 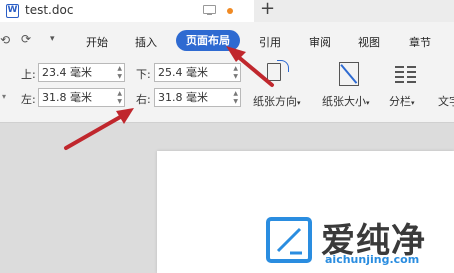 I want to click on paper-size-label-text: 纸张大小, so click(x=344, y=101).